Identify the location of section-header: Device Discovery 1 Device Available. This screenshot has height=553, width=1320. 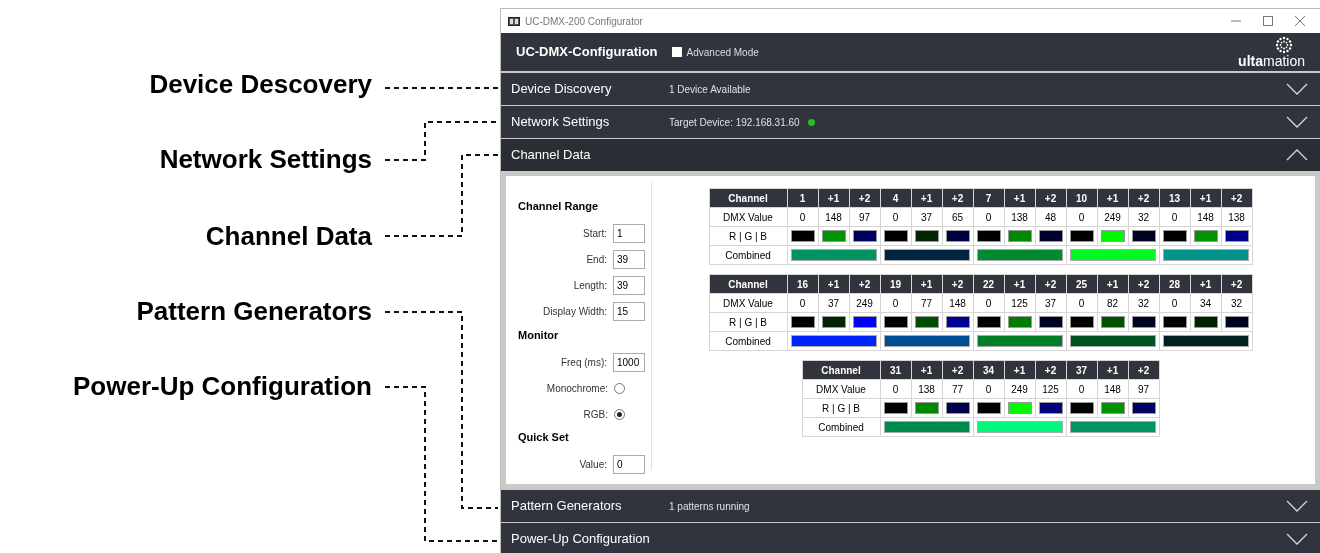
(910, 89).